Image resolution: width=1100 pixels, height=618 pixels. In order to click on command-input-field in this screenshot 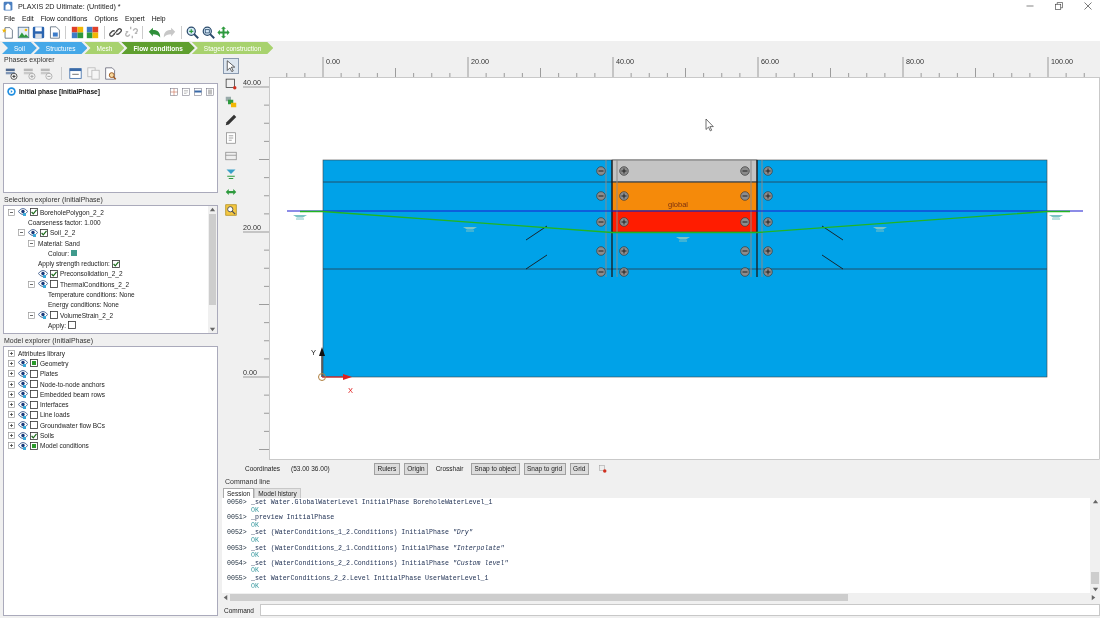, I will do `click(680, 610)`.